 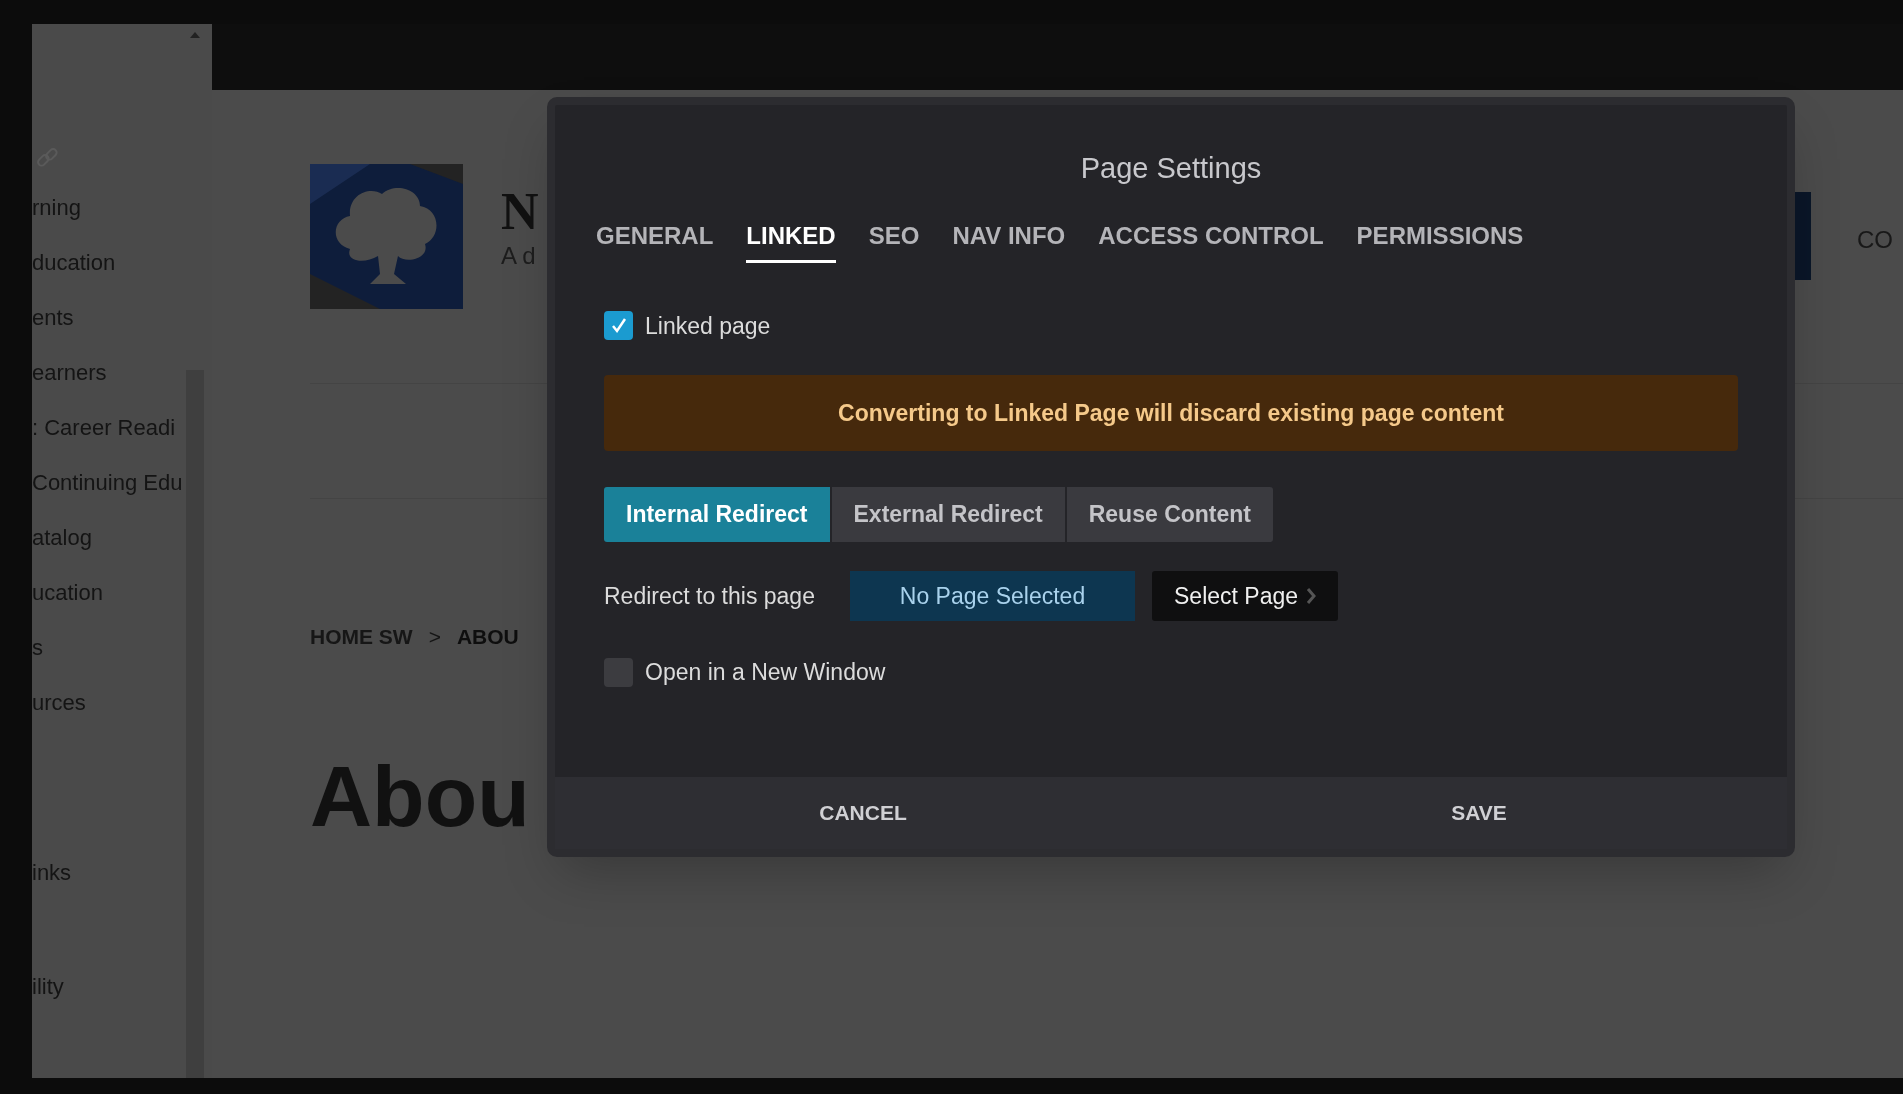 I want to click on checkmark-icon, so click(x=618, y=325).